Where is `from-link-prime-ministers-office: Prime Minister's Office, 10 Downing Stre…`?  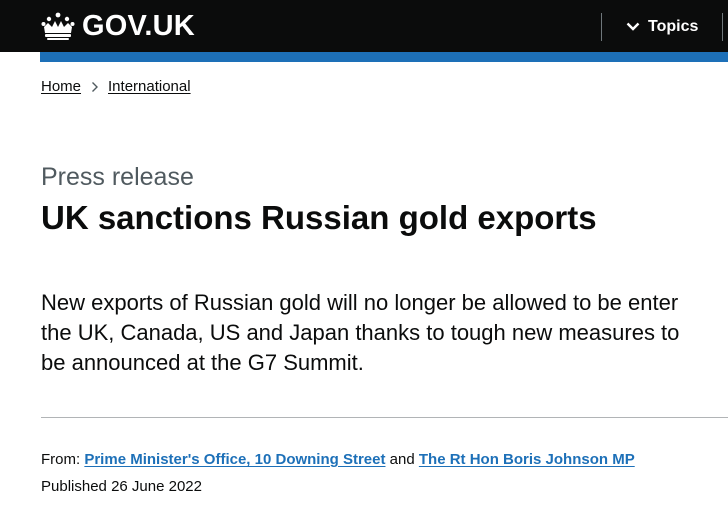 from-link-prime-ministers-office: Prime Minister's Office, 10 Downing Stre… is located at coordinates (234, 459).